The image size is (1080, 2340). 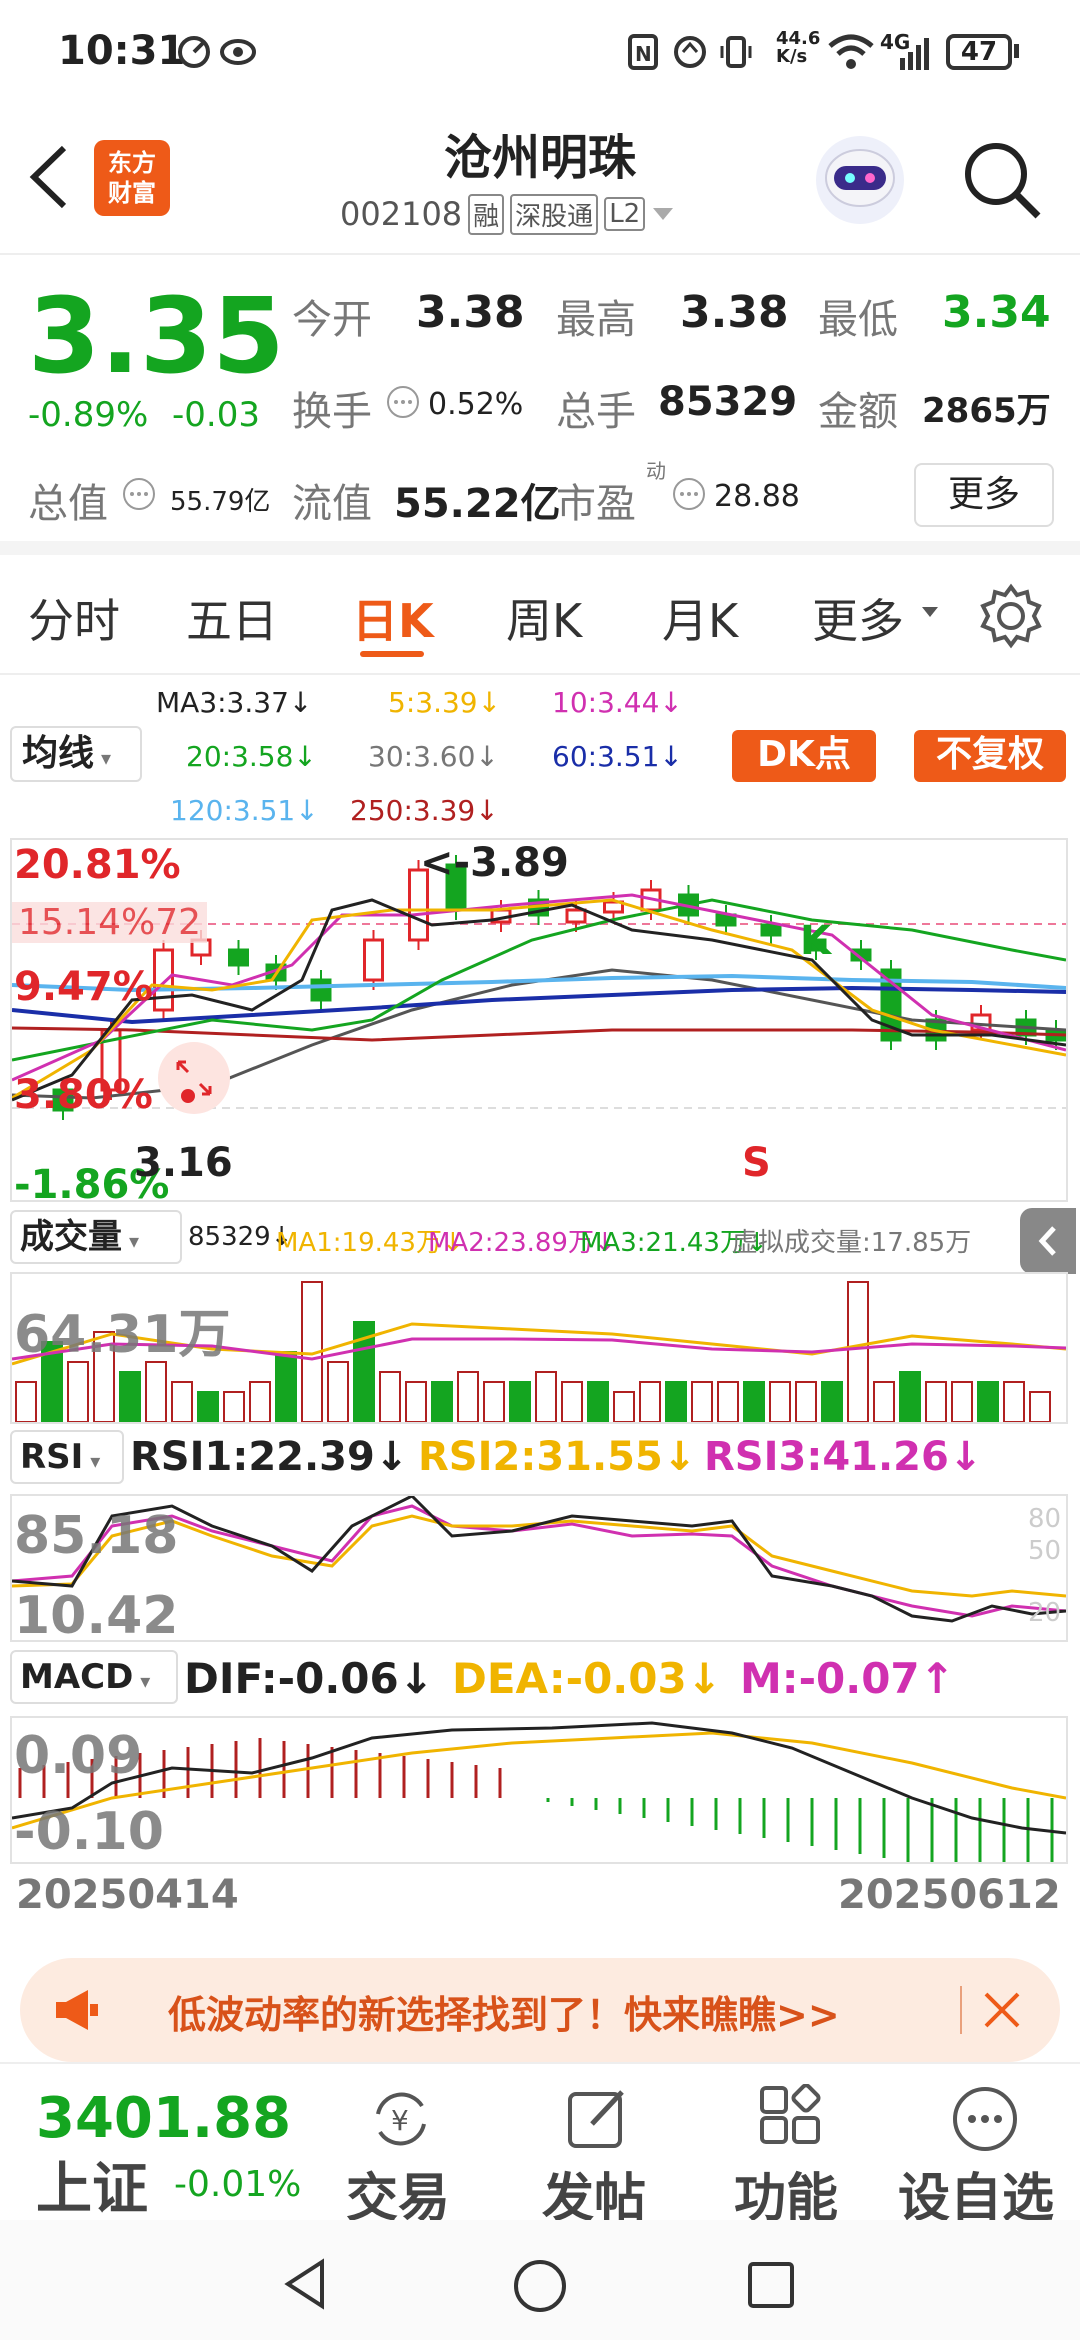 I want to click on recents-square-icon, so click(x=771, y=2285).